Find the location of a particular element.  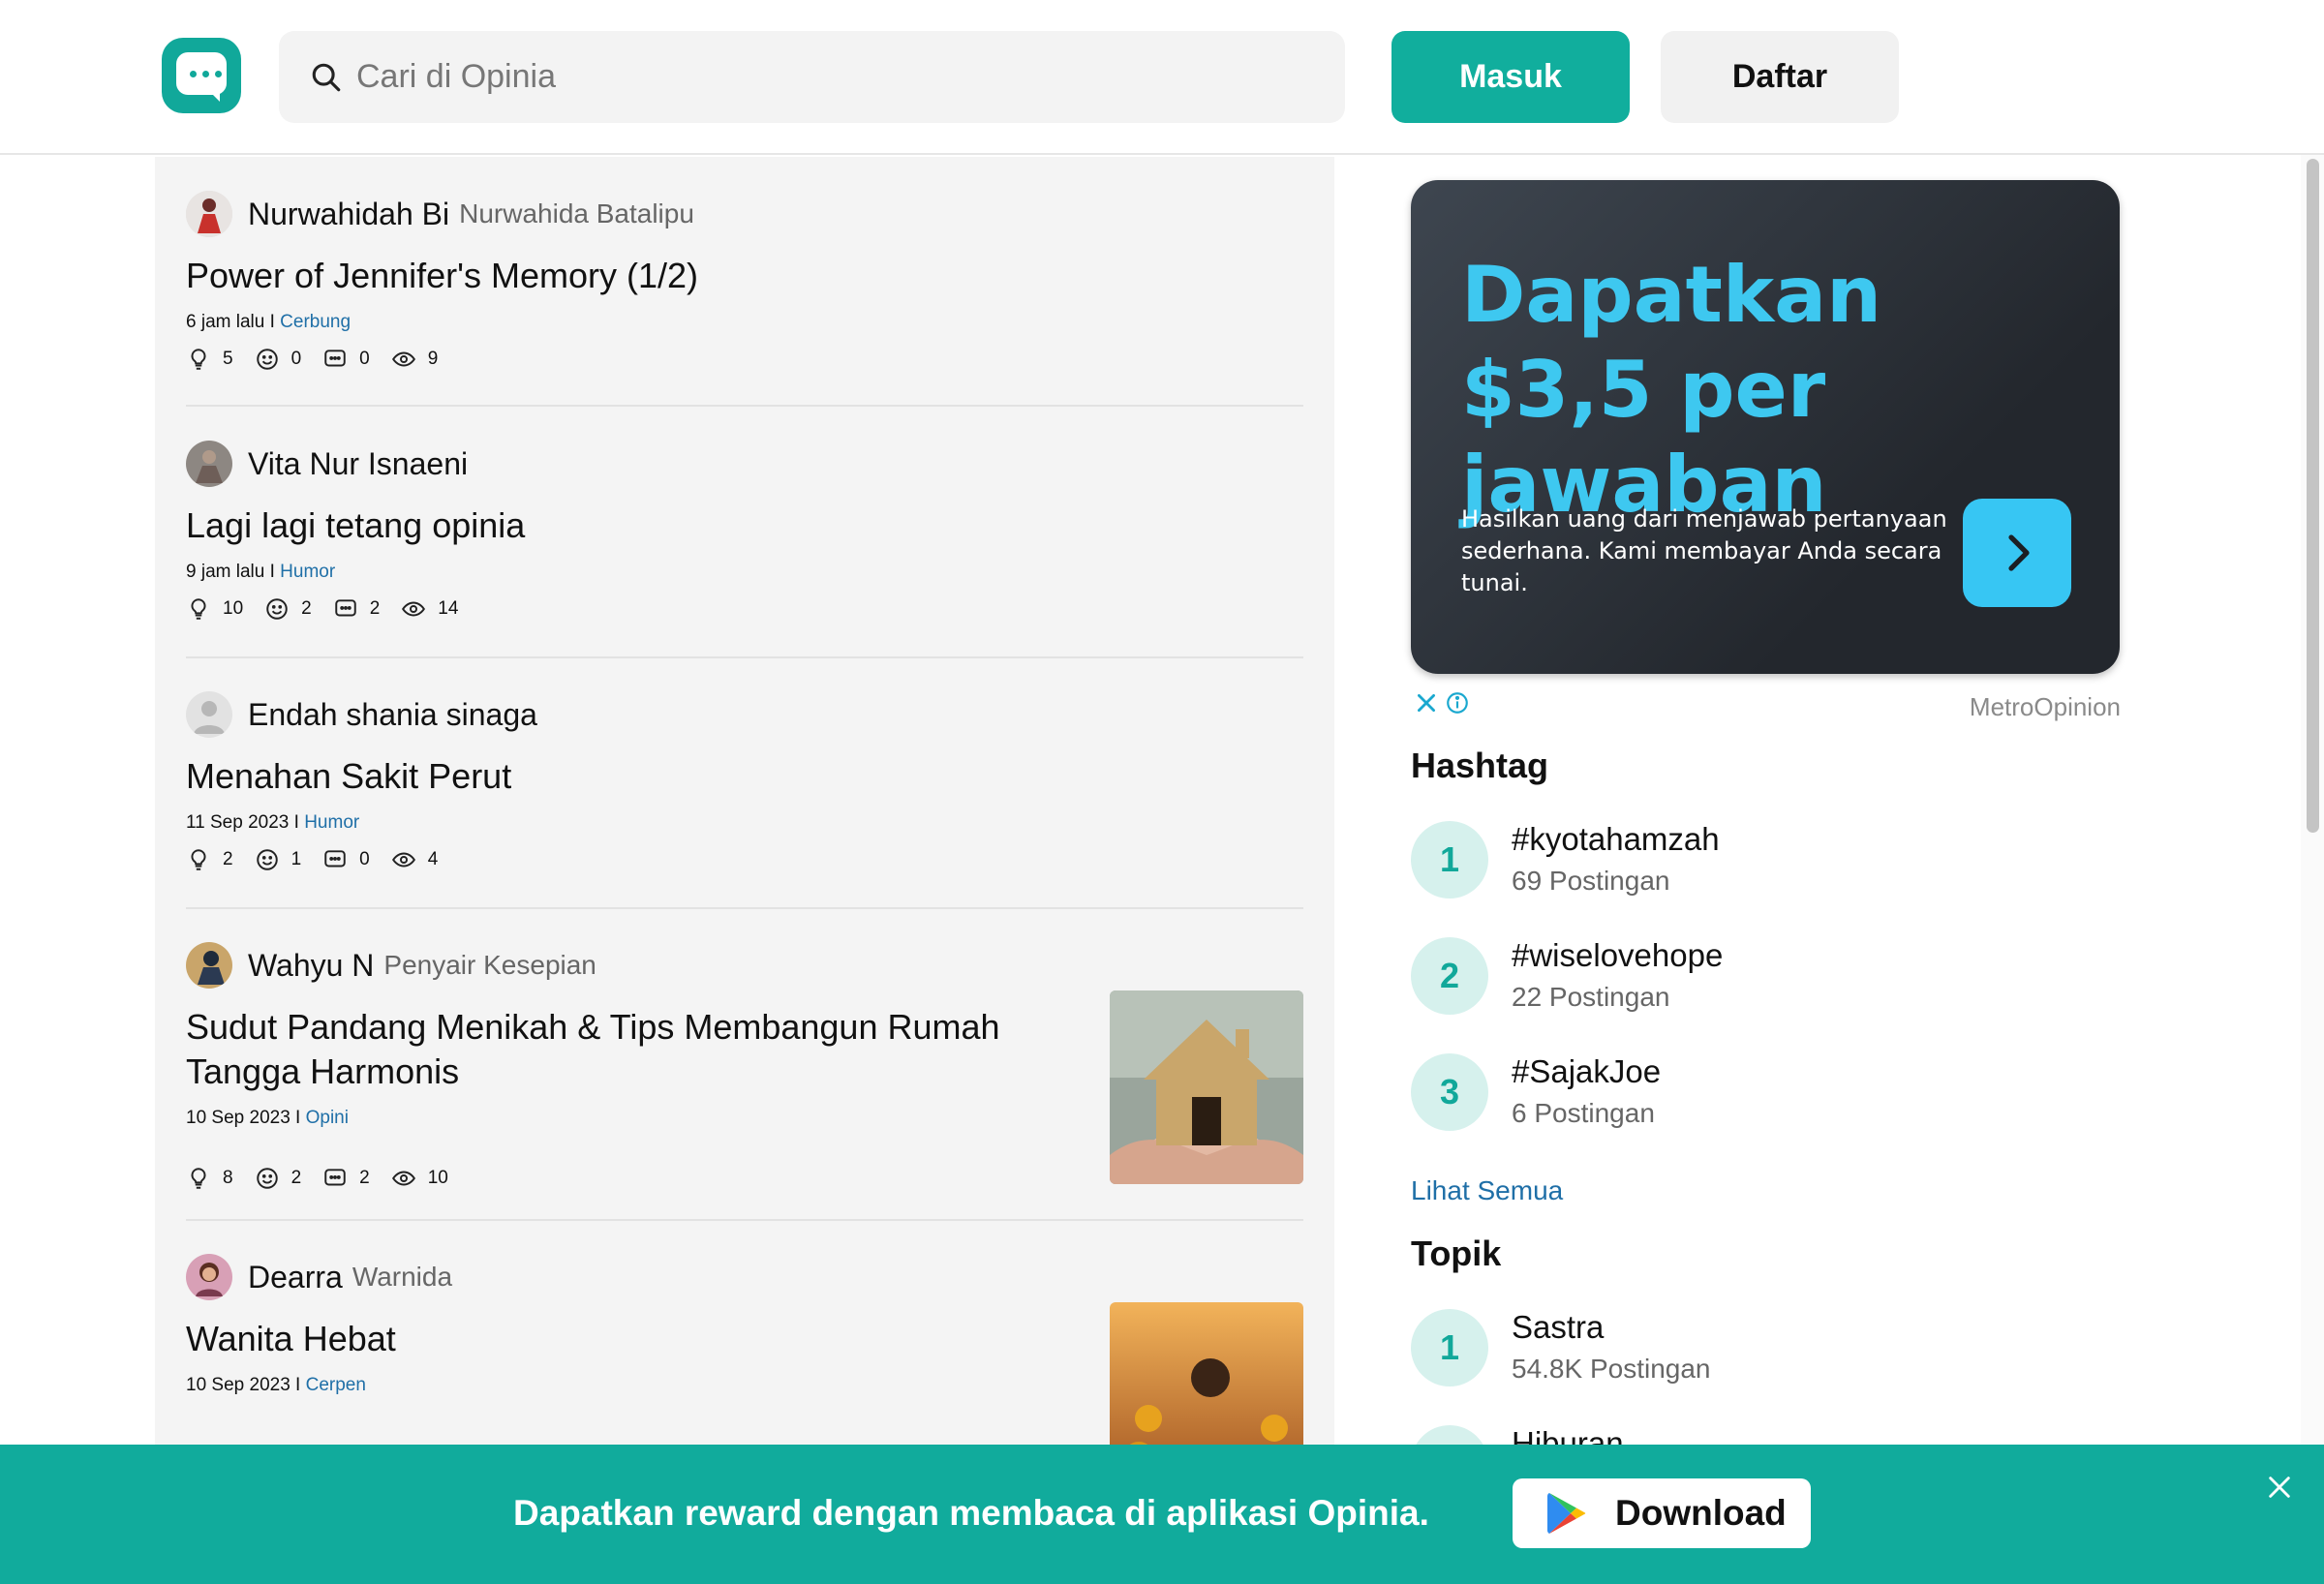

google-play-icon is located at coordinates (1567, 1514).